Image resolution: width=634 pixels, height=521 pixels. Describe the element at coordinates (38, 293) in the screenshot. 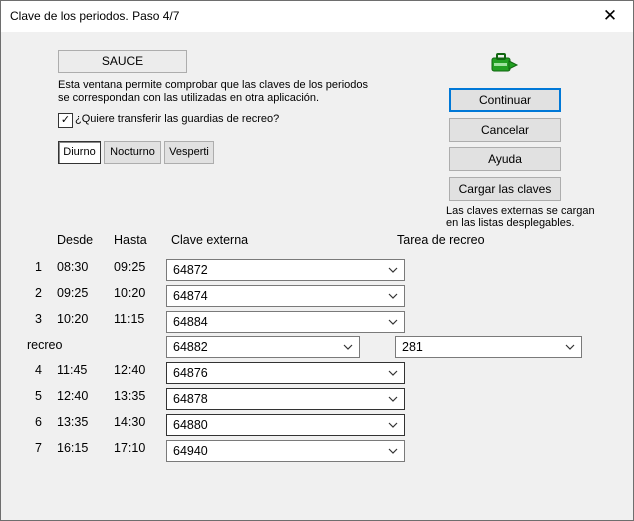

I see `period-number: 2` at that location.